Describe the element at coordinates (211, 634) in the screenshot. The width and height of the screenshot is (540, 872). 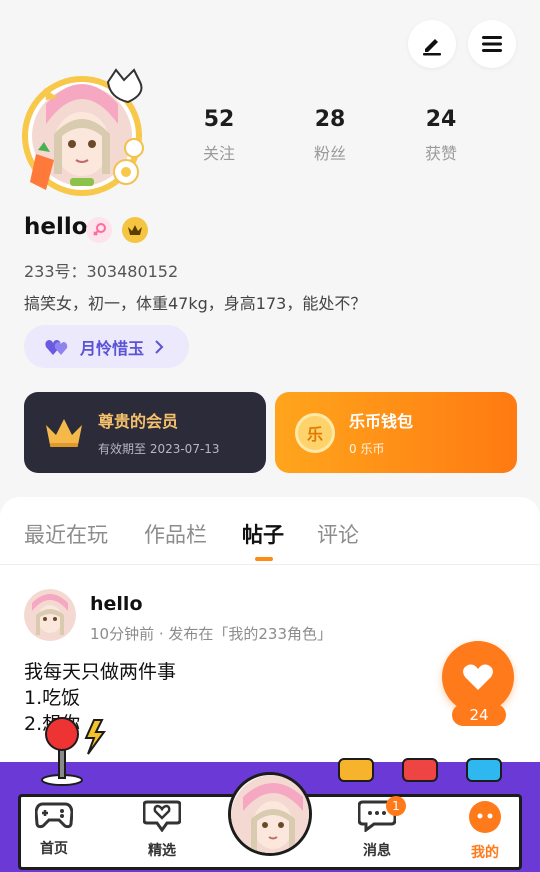
I see `post-meta: 10分钟前 · 发布在「我的233角色」` at that location.